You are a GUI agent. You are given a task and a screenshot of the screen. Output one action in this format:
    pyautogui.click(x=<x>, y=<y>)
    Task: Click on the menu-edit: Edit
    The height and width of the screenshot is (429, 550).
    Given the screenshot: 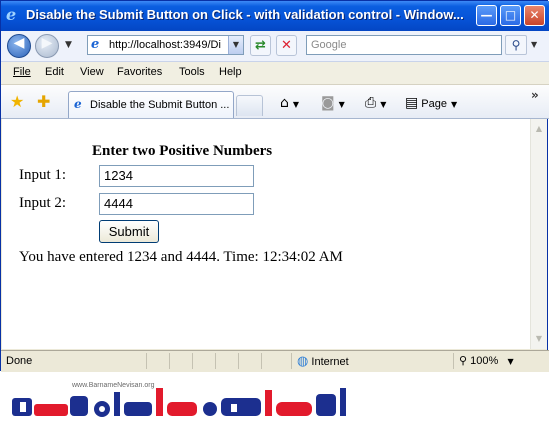 What is the action you would take?
    pyautogui.click(x=54, y=72)
    